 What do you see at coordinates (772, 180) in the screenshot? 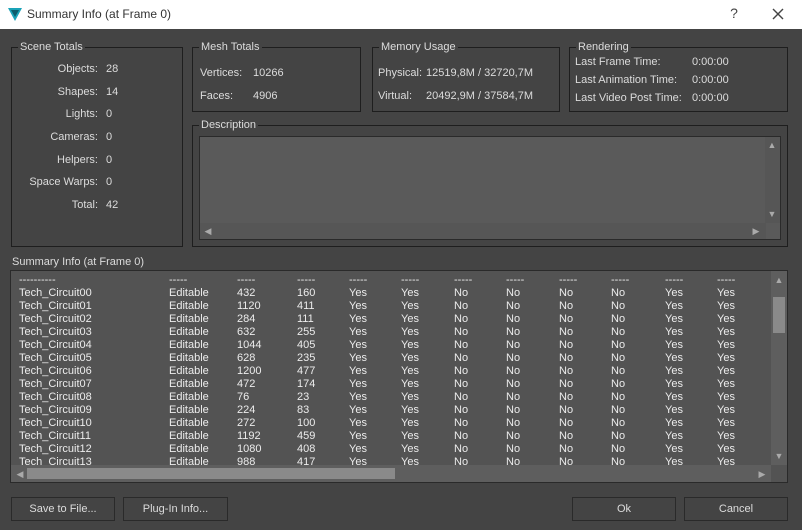
I see `description-vertical-scrollbar: ▲ ▼` at bounding box center [772, 180].